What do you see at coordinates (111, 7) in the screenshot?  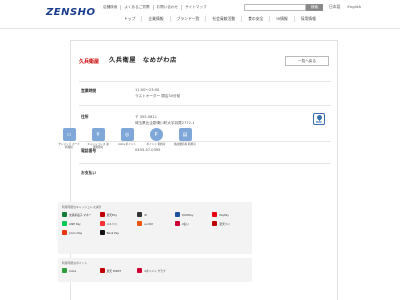 I see `util-link-store-search: 店舗検索` at bounding box center [111, 7].